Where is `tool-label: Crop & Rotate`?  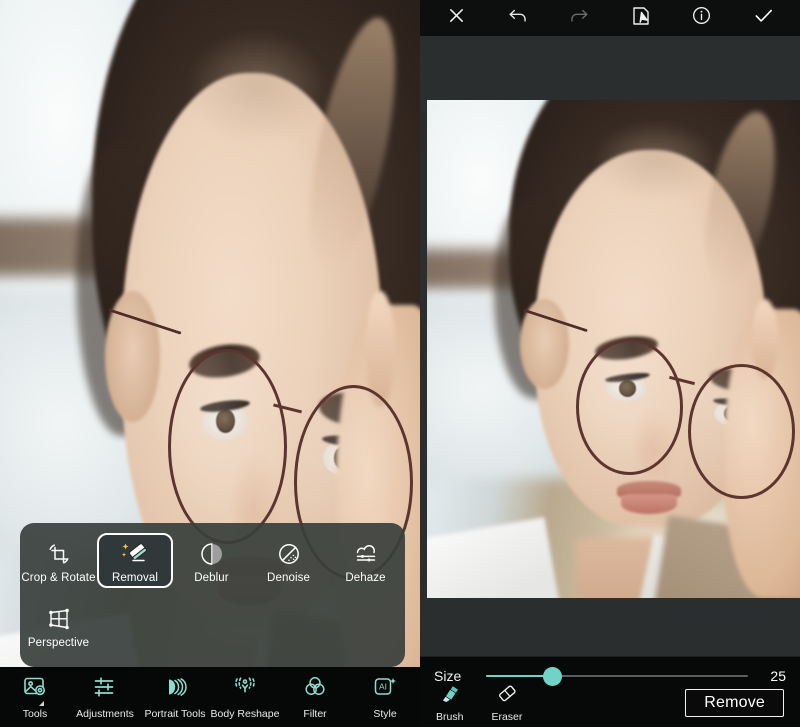
tool-label: Crop & Rotate is located at coordinates (58, 578).